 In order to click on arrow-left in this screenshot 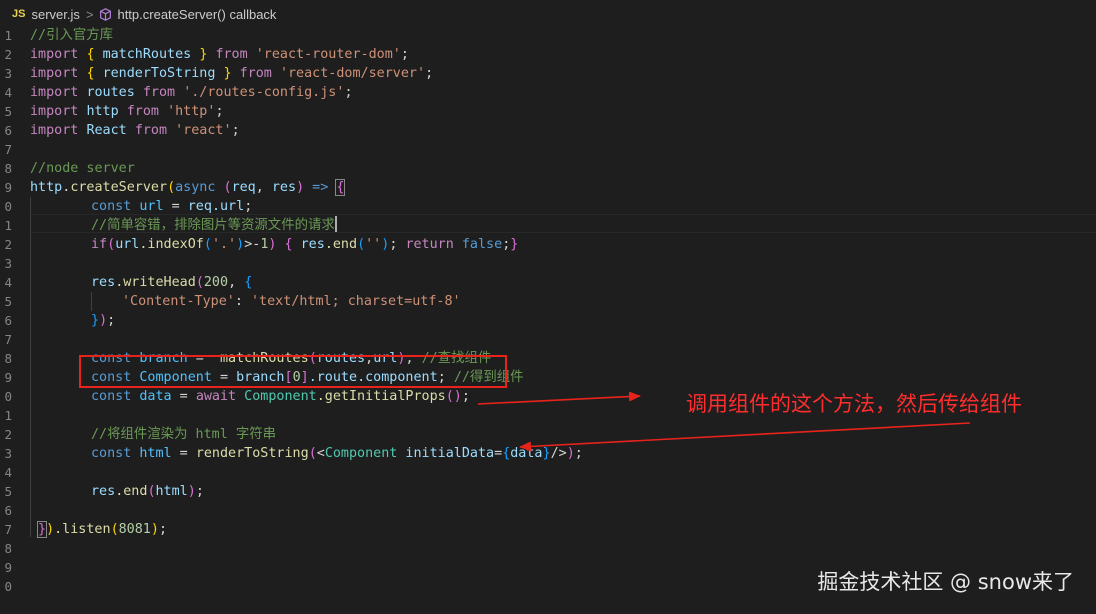, I will do `click(745, 437)`.